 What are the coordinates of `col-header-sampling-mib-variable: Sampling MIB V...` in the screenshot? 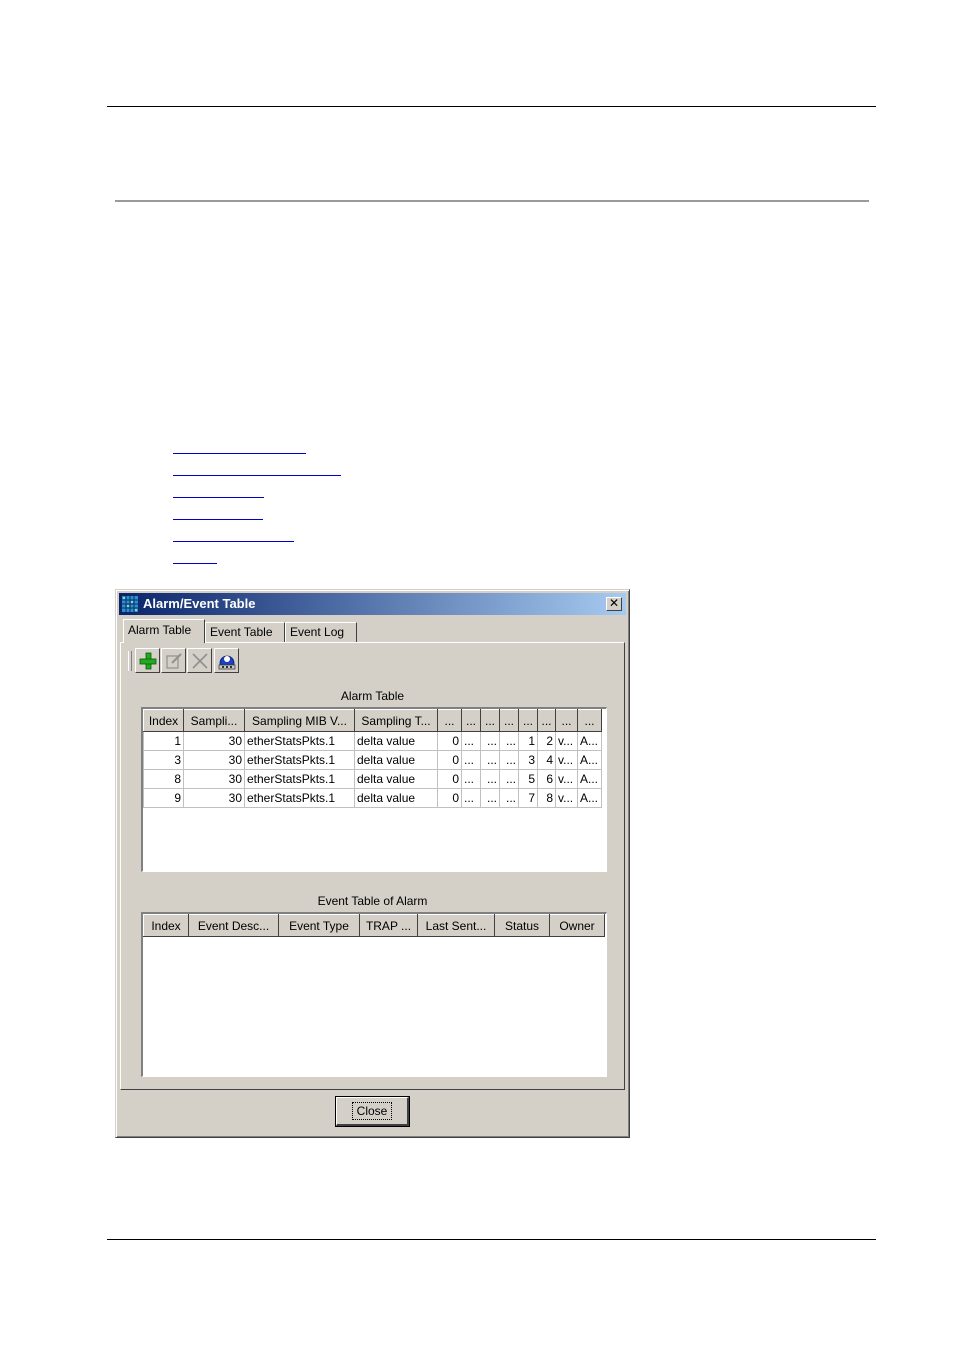 It's located at (299, 720).